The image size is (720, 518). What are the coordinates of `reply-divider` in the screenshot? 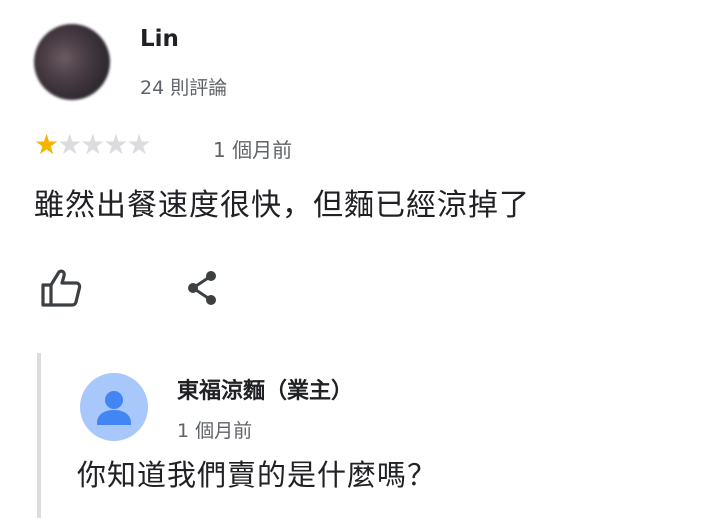 It's located at (39, 435).